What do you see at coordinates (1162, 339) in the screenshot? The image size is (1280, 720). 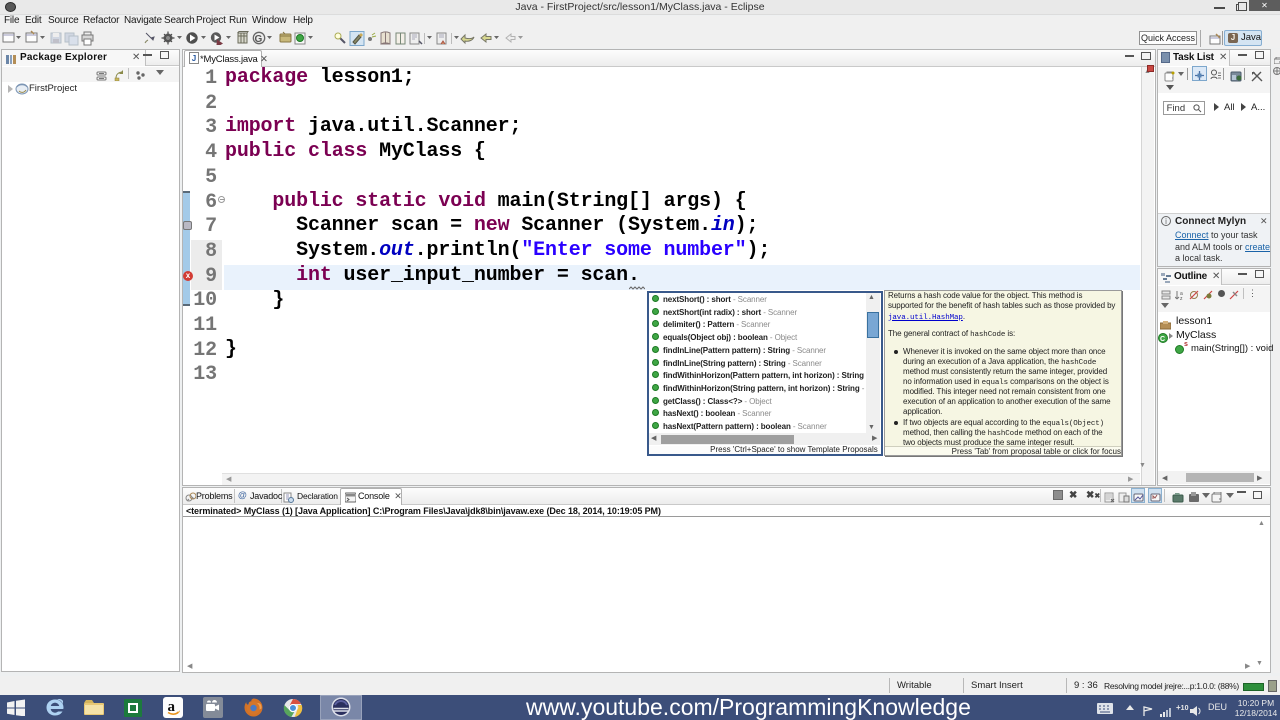 I see `svg-text: C` at bounding box center [1162, 339].